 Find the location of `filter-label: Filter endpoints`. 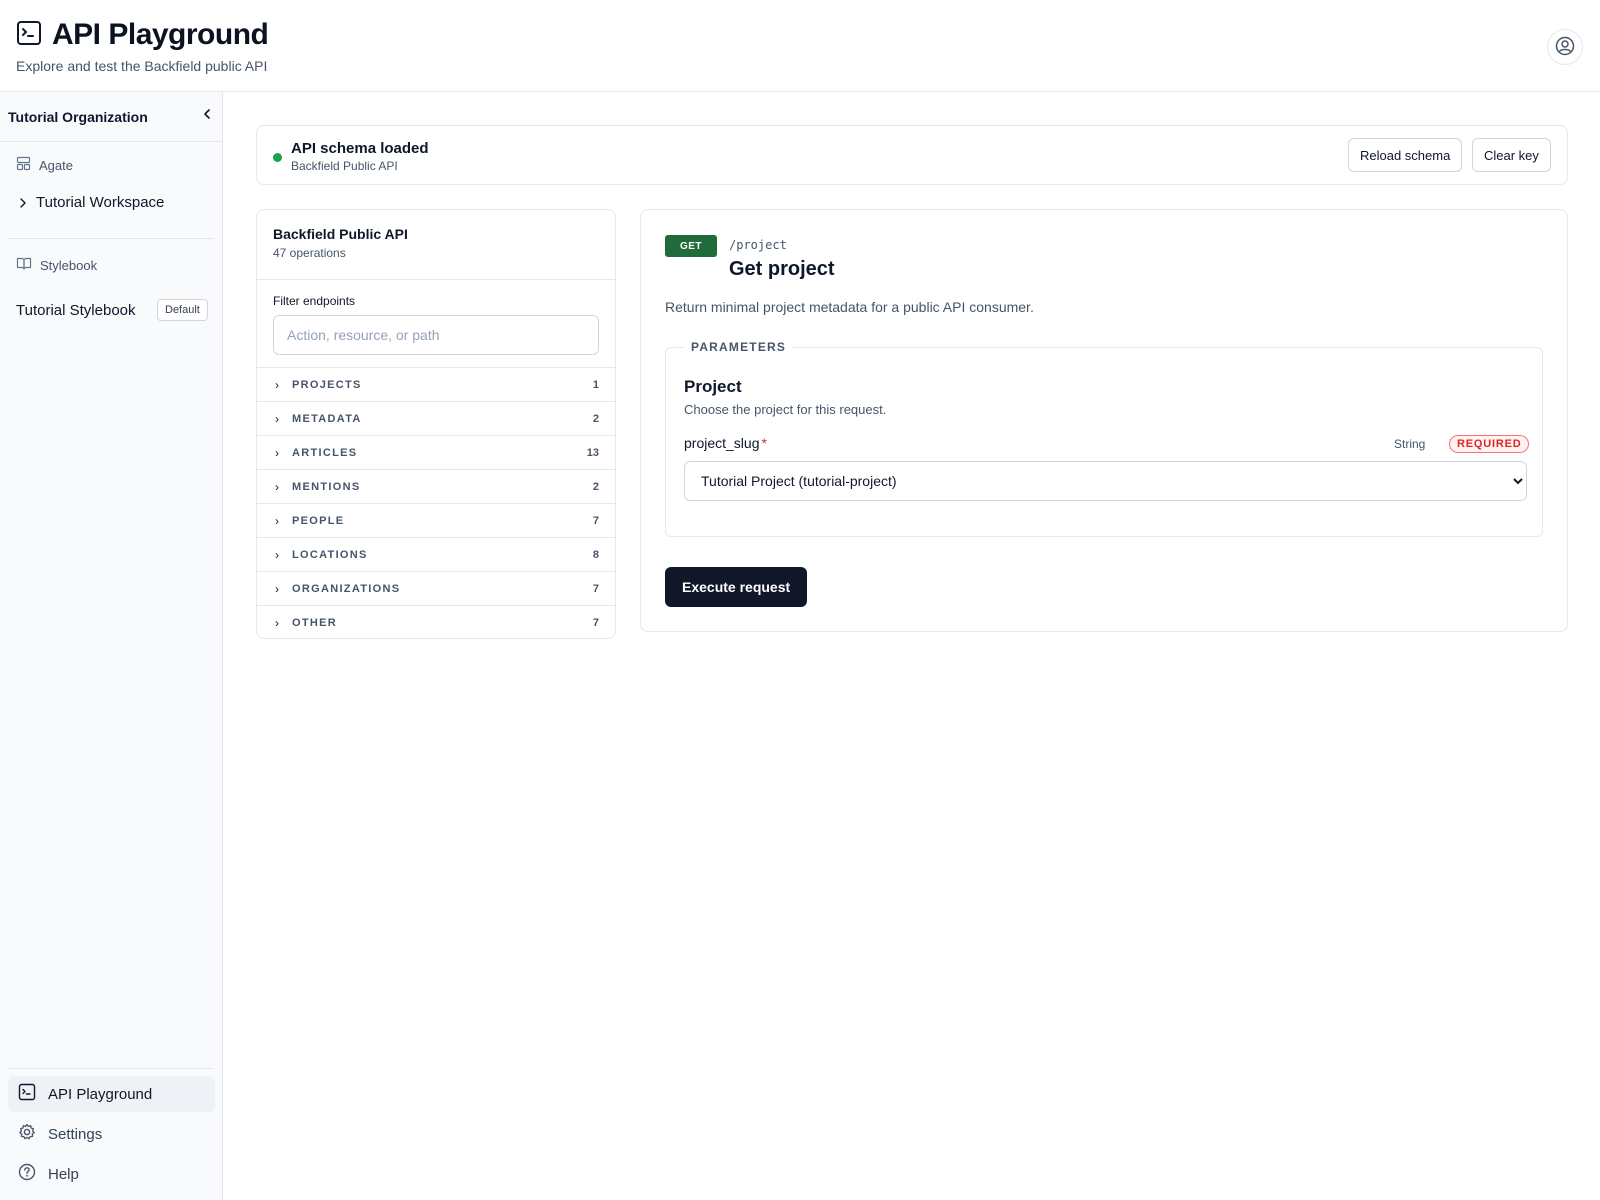

filter-label: Filter endpoints is located at coordinates (314, 301).